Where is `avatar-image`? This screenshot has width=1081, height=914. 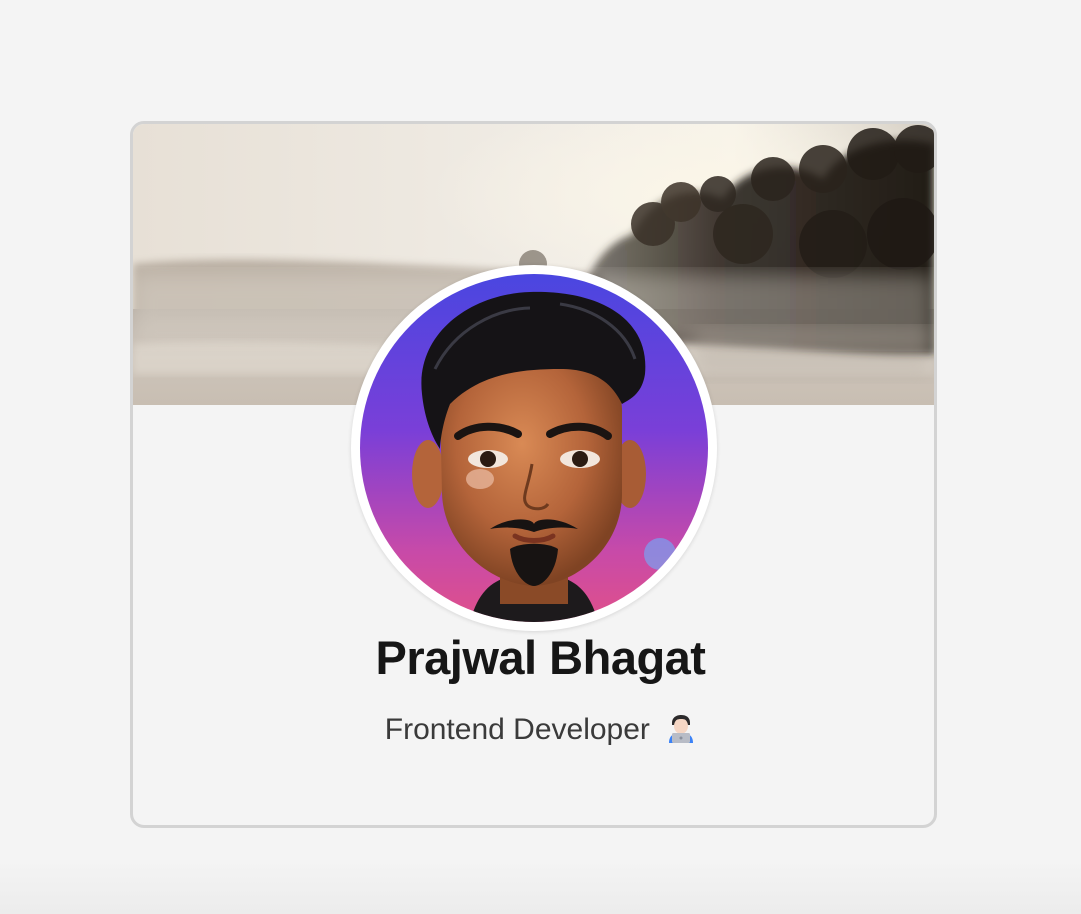
avatar-image is located at coordinates (534, 448).